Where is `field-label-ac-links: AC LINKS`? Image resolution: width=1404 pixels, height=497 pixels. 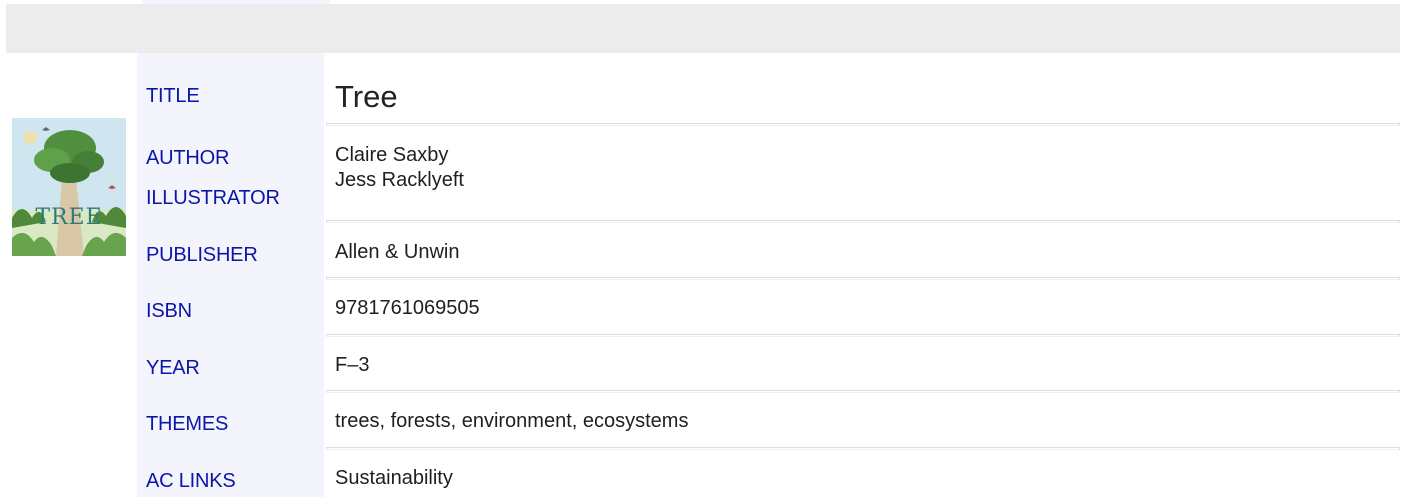 field-label-ac-links: AC LINKS is located at coordinates (191, 481).